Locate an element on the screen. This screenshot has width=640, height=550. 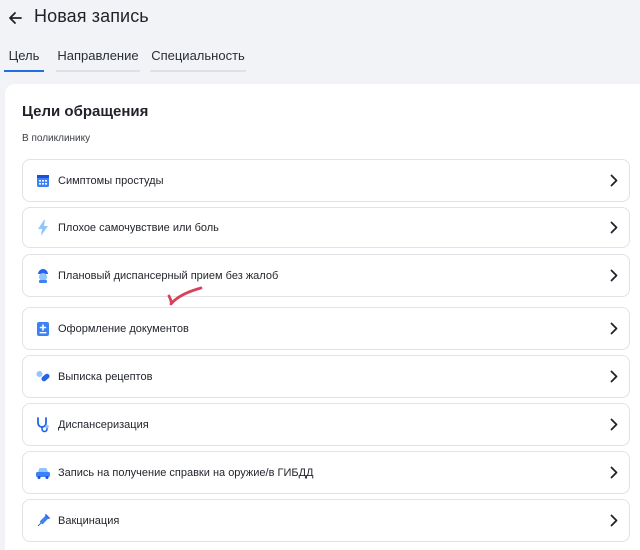
section-title: Цели обращения is located at coordinates (85, 111).